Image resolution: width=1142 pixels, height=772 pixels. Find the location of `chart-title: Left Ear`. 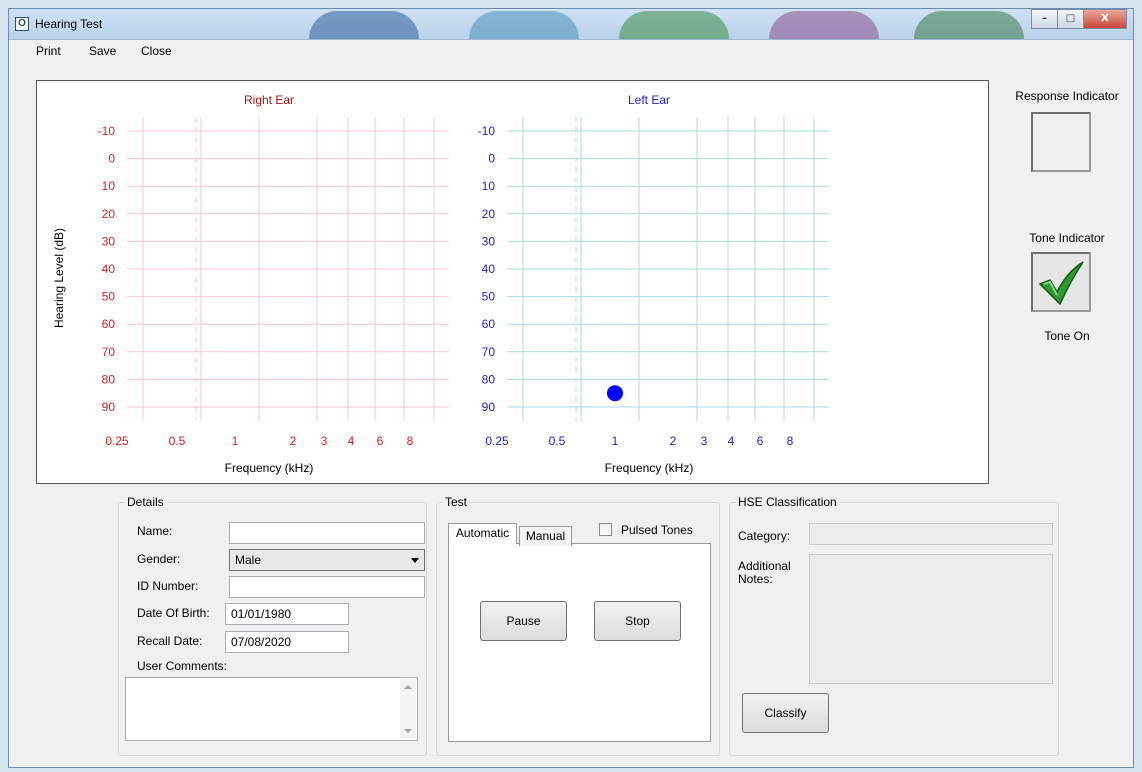

chart-title: Left Ear is located at coordinates (649, 100).